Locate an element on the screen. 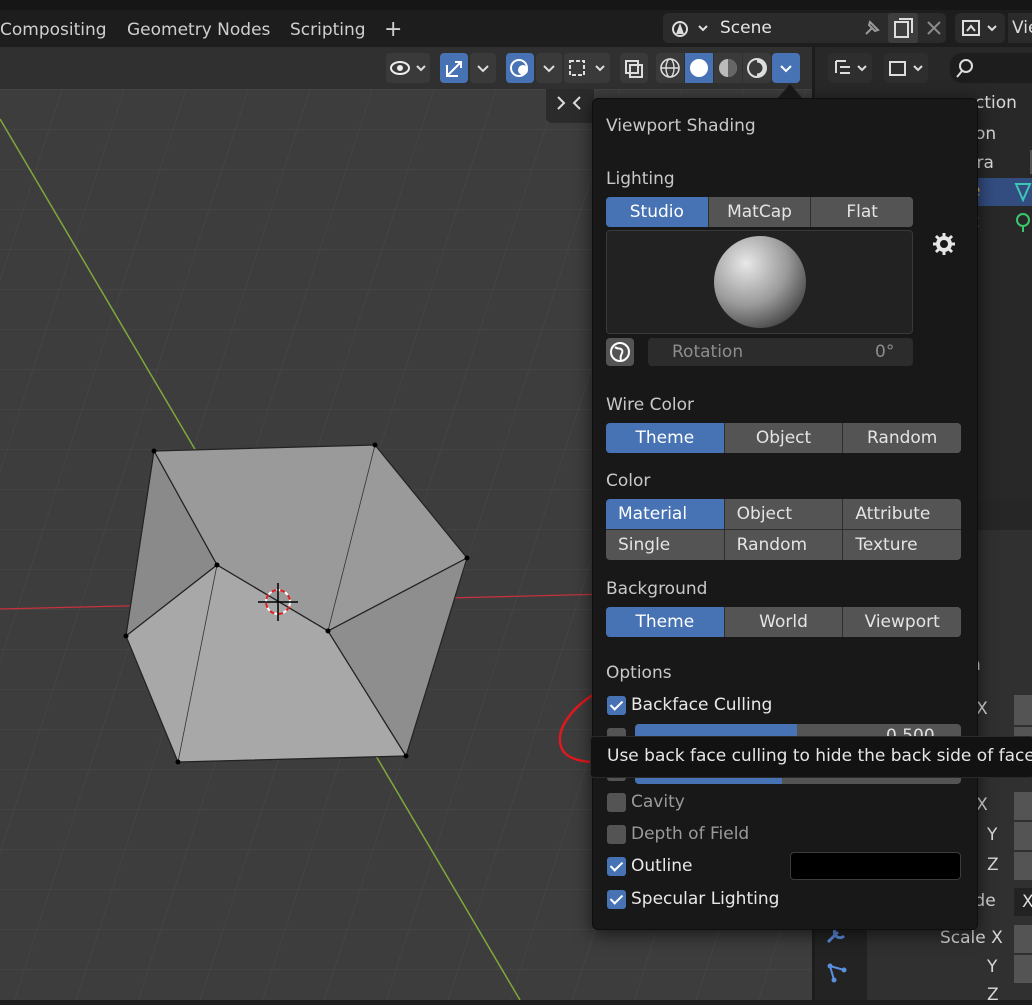 The image size is (1032, 1005). background-selector: Theme World Viewport is located at coordinates (783, 622).